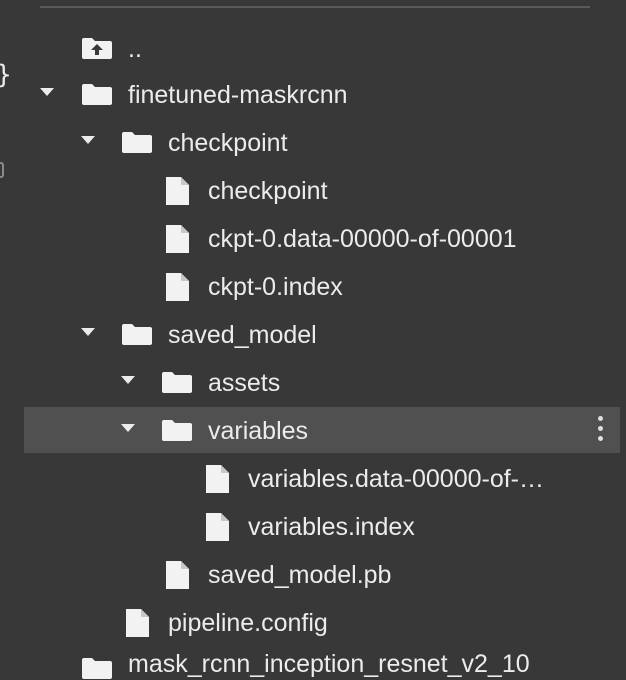 Image resolution: width=626 pixels, height=680 pixels. I want to click on tree-row-label: saved_model.pb, so click(300, 575).